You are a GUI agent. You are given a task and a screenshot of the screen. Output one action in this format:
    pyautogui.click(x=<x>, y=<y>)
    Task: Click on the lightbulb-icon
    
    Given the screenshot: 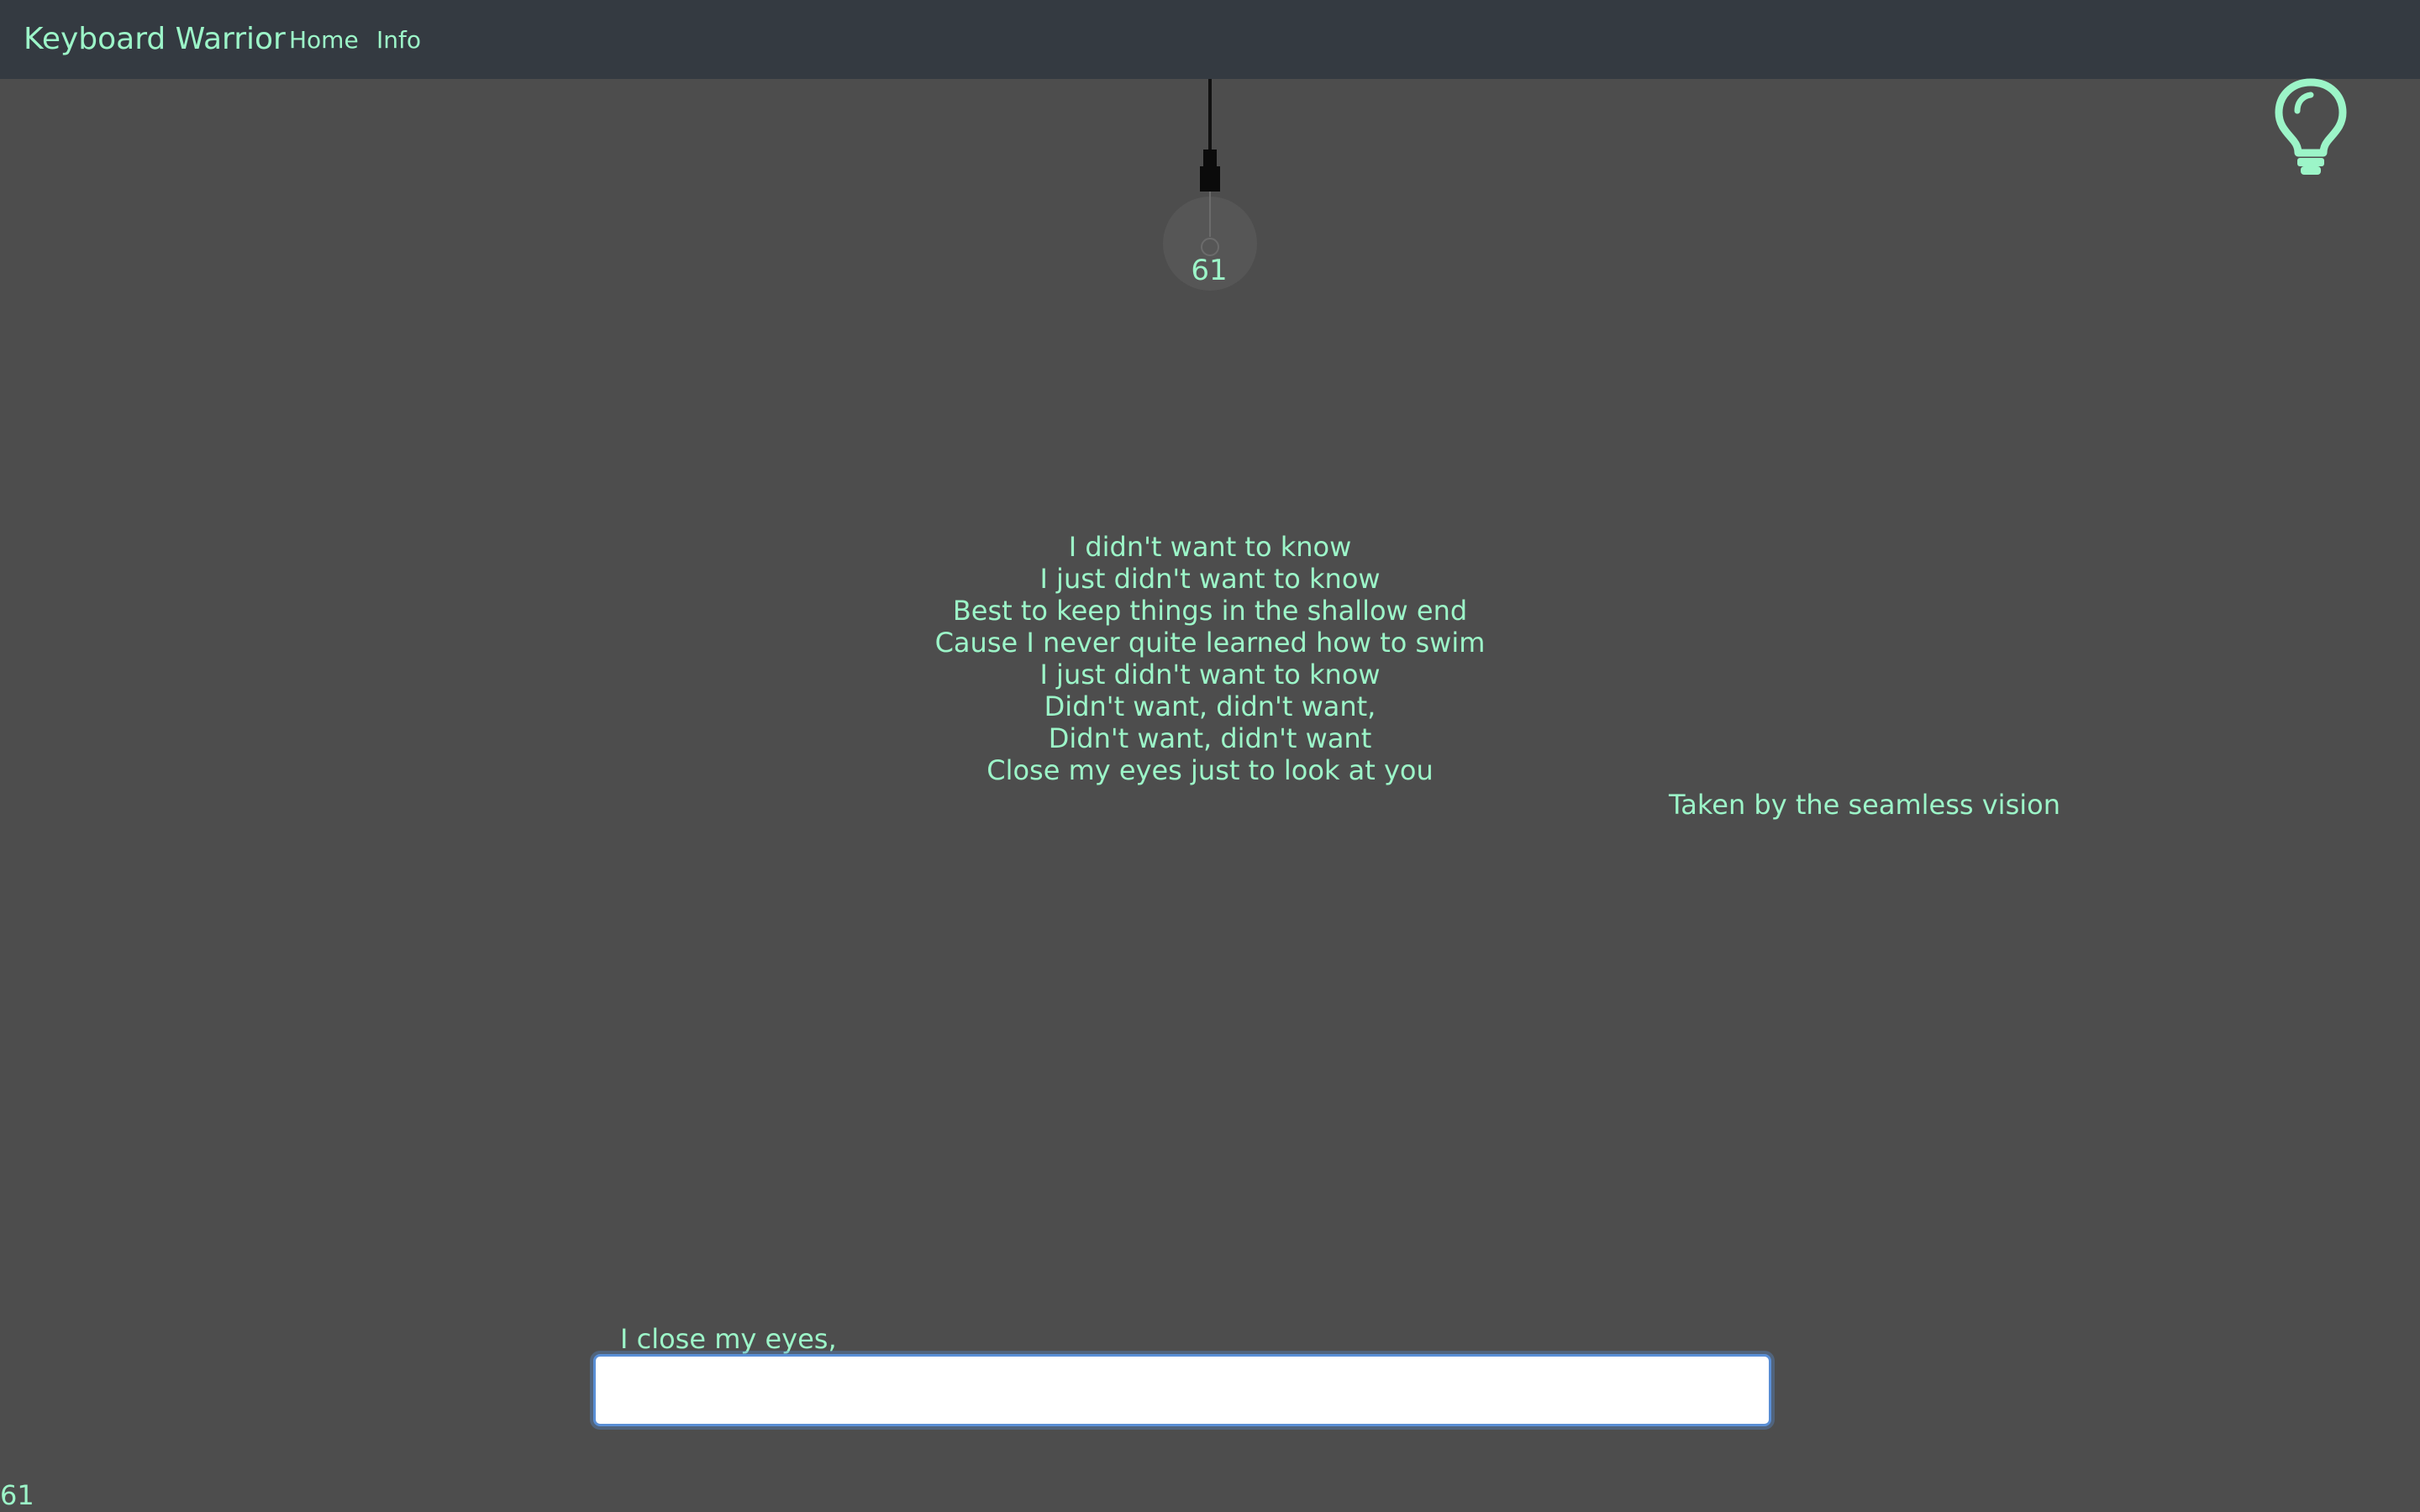 What is the action you would take?
    pyautogui.click(x=2311, y=126)
    